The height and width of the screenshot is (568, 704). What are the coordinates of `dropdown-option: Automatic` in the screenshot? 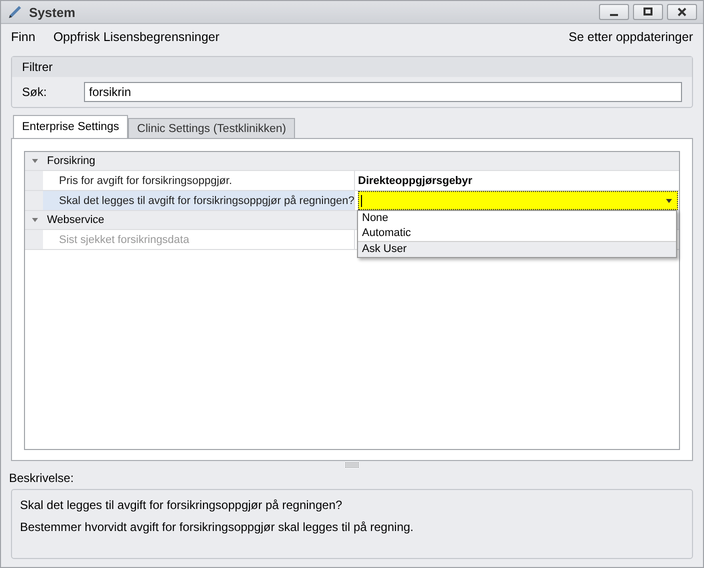 It's located at (517, 233).